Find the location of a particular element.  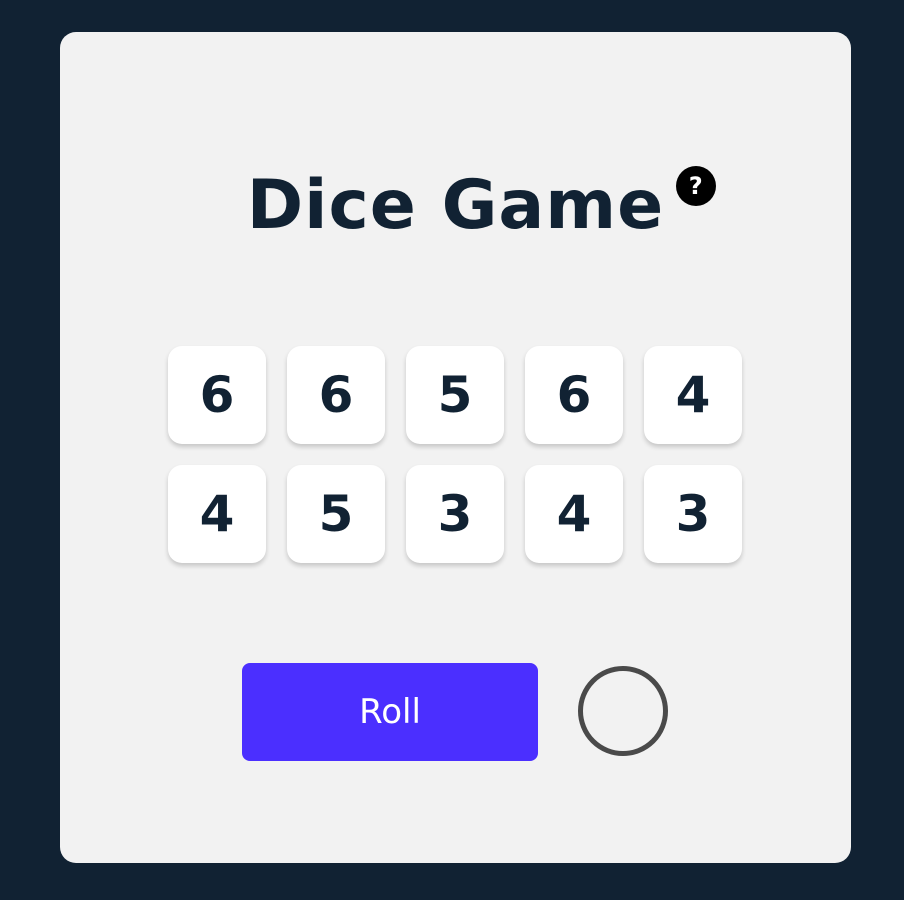

title-area: Dice Game ? is located at coordinates (455, 203).